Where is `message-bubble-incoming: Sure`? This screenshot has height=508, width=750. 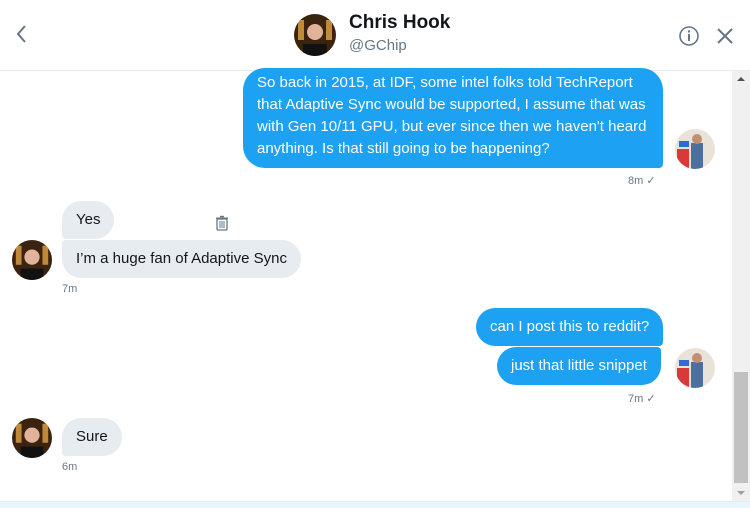
message-bubble-incoming: Sure is located at coordinates (92, 437).